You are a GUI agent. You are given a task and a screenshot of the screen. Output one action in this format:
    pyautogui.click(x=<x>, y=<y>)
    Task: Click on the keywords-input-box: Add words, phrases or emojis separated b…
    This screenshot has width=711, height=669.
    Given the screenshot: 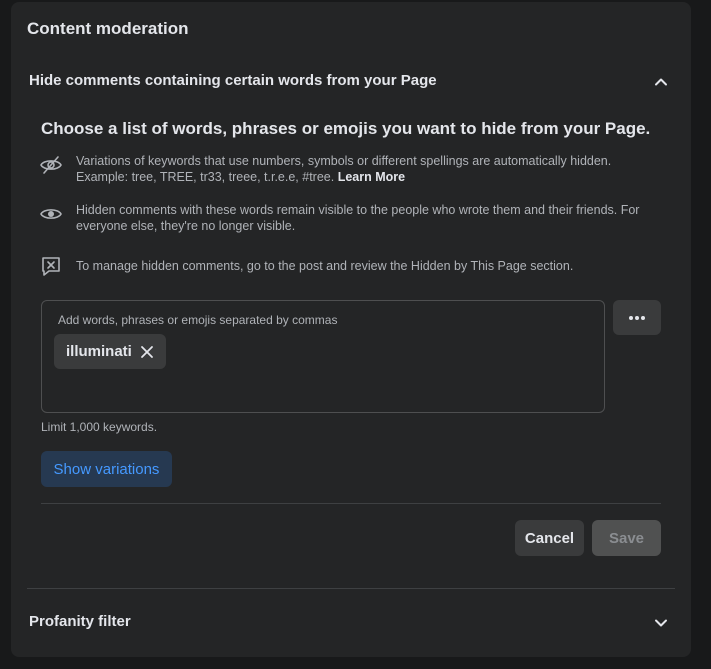 What is the action you would take?
    pyautogui.click(x=323, y=356)
    